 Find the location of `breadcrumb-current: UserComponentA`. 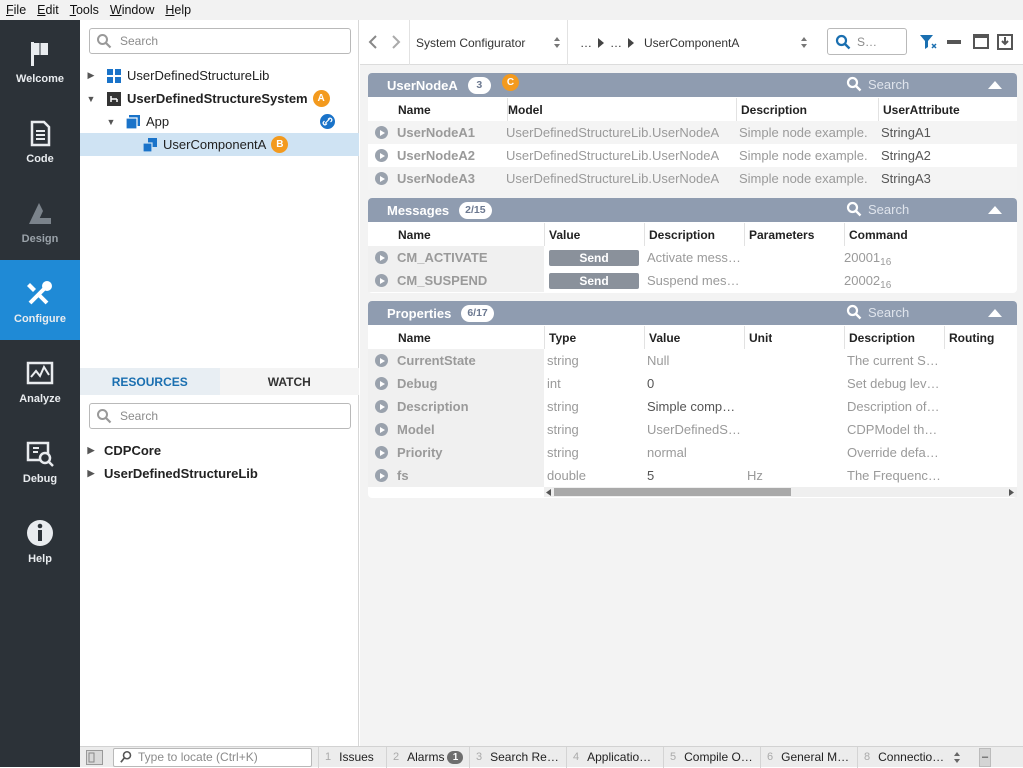

breadcrumb-current: UserComponentA is located at coordinates (691, 43).